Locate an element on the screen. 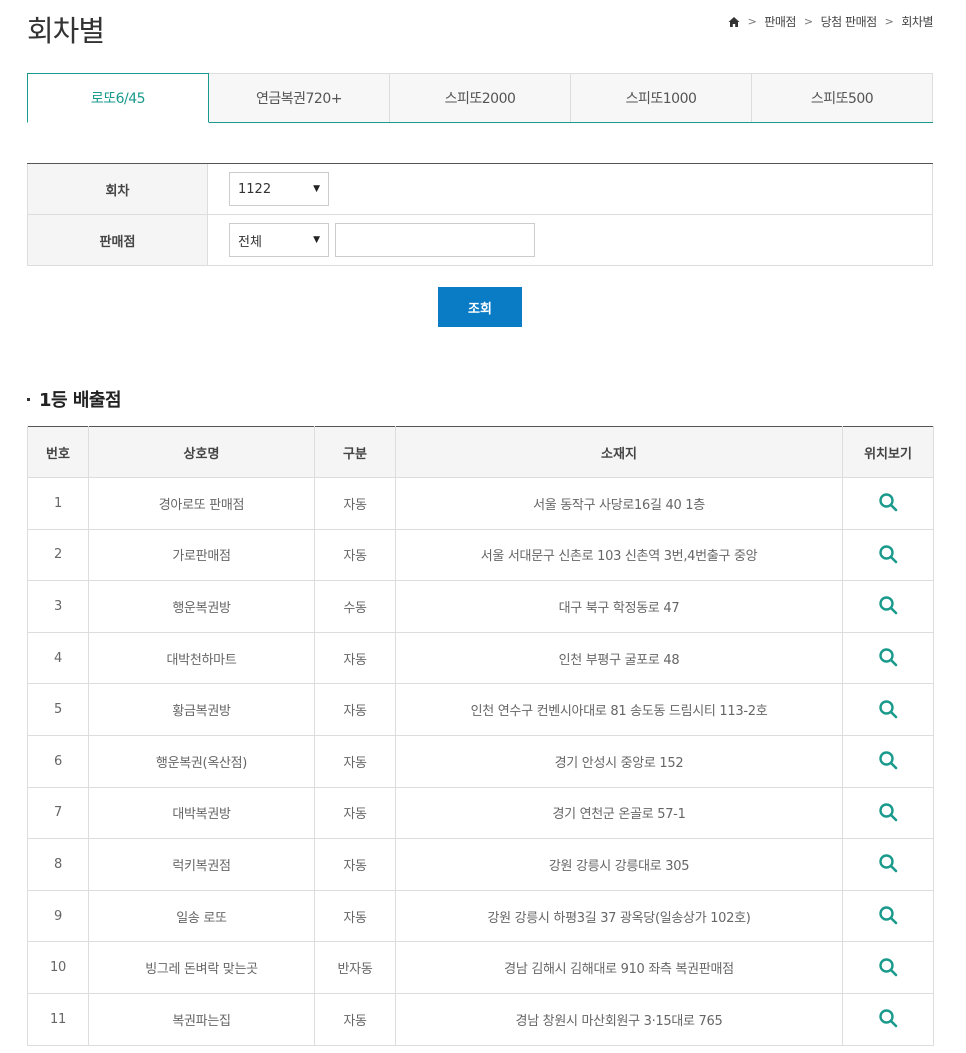 The image size is (966, 1053). section-title: 1등 배출점 is located at coordinates (74, 399).